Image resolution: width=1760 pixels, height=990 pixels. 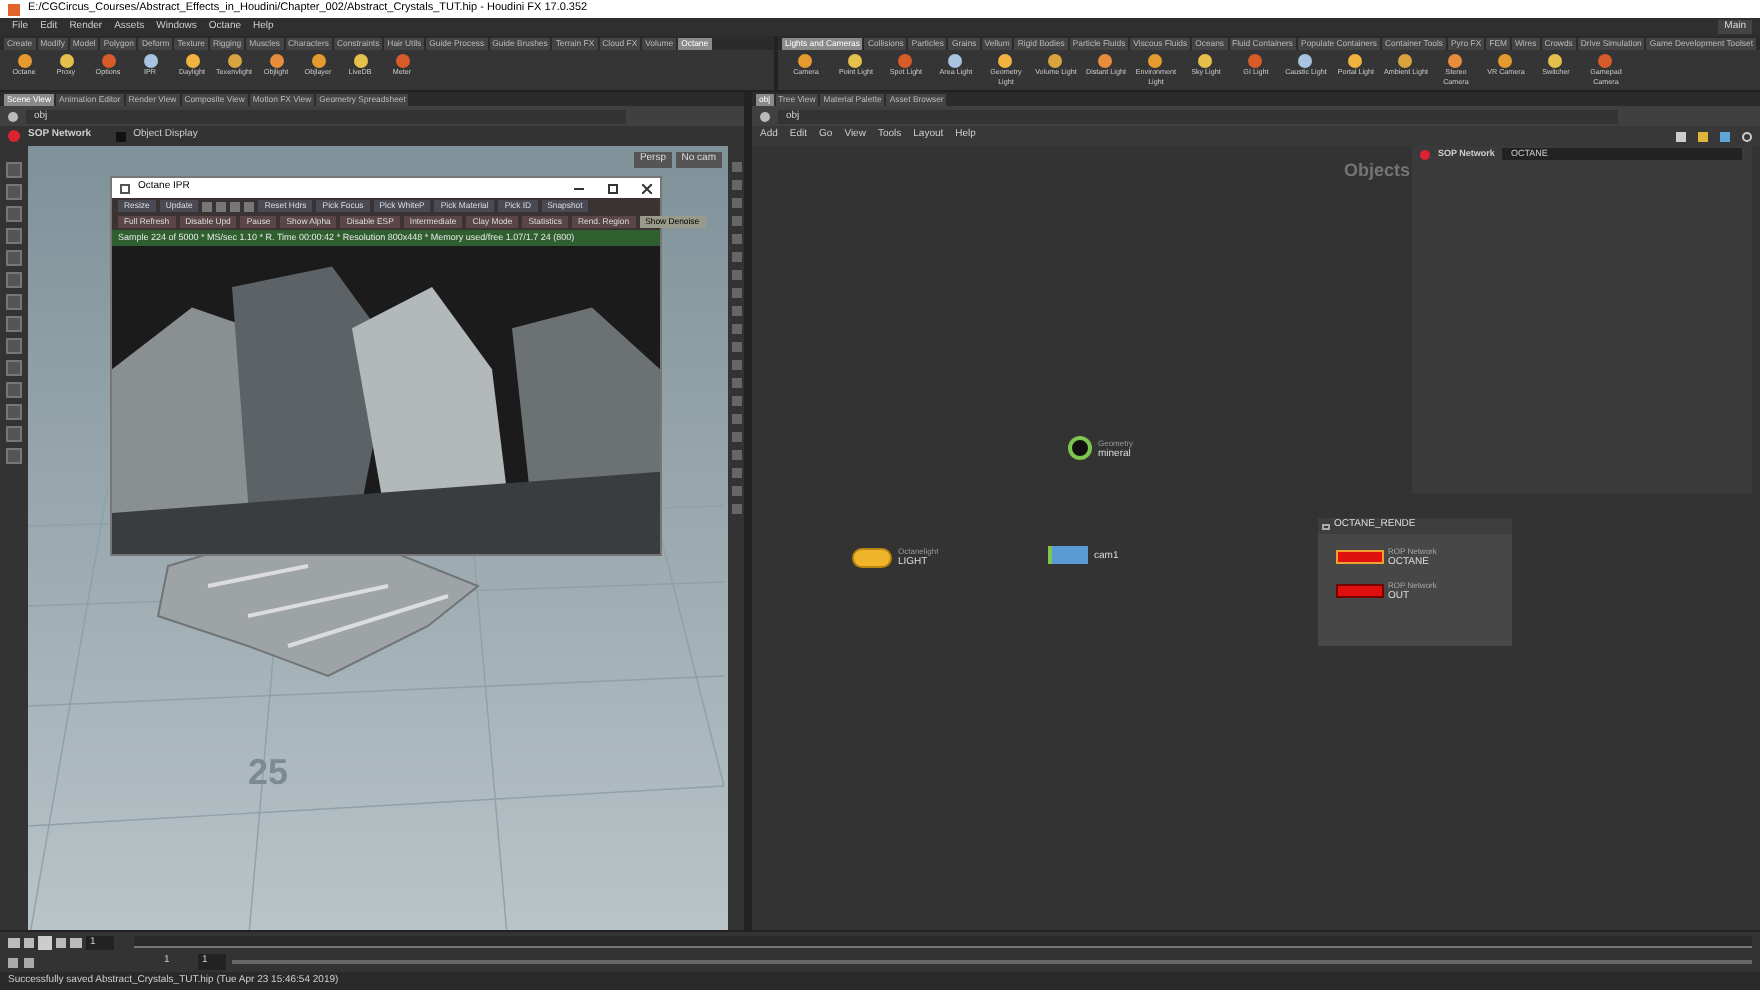 What do you see at coordinates (14, 9) in the screenshot?
I see `app-icon` at bounding box center [14, 9].